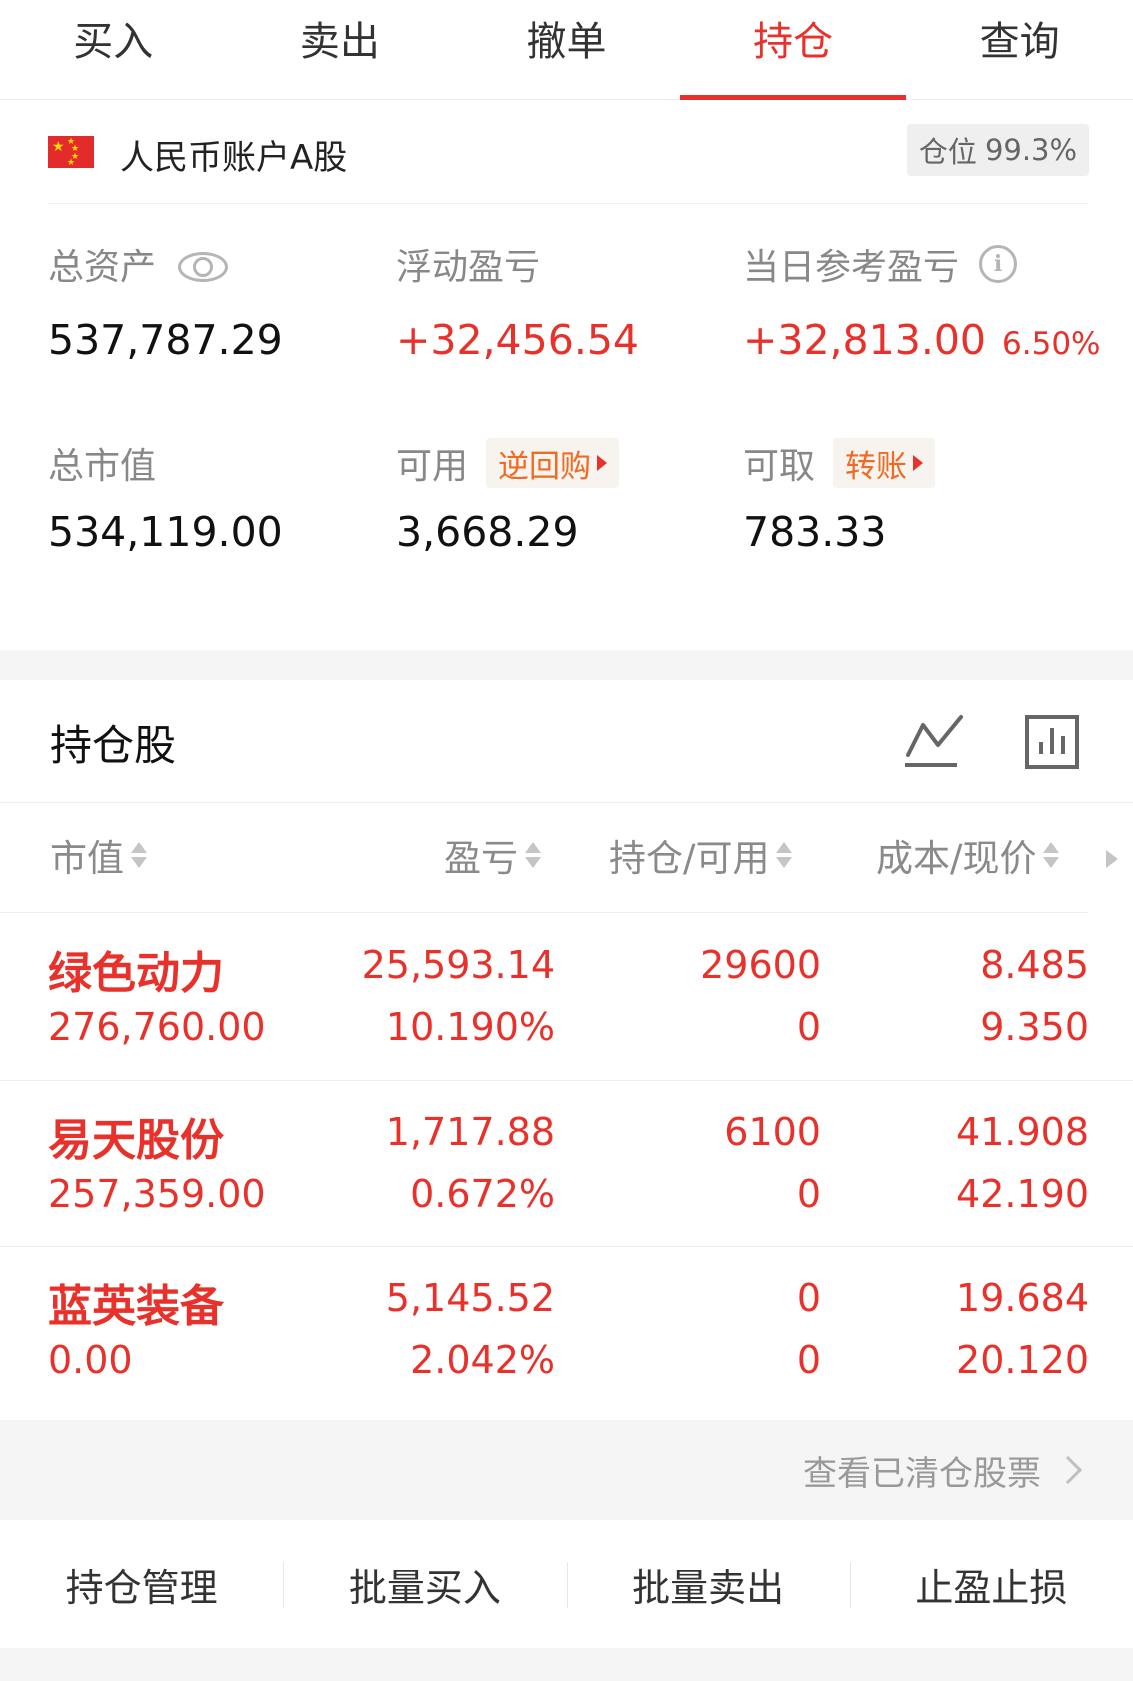  I want to click on available-value: 3,668.29, so click(487, 532).